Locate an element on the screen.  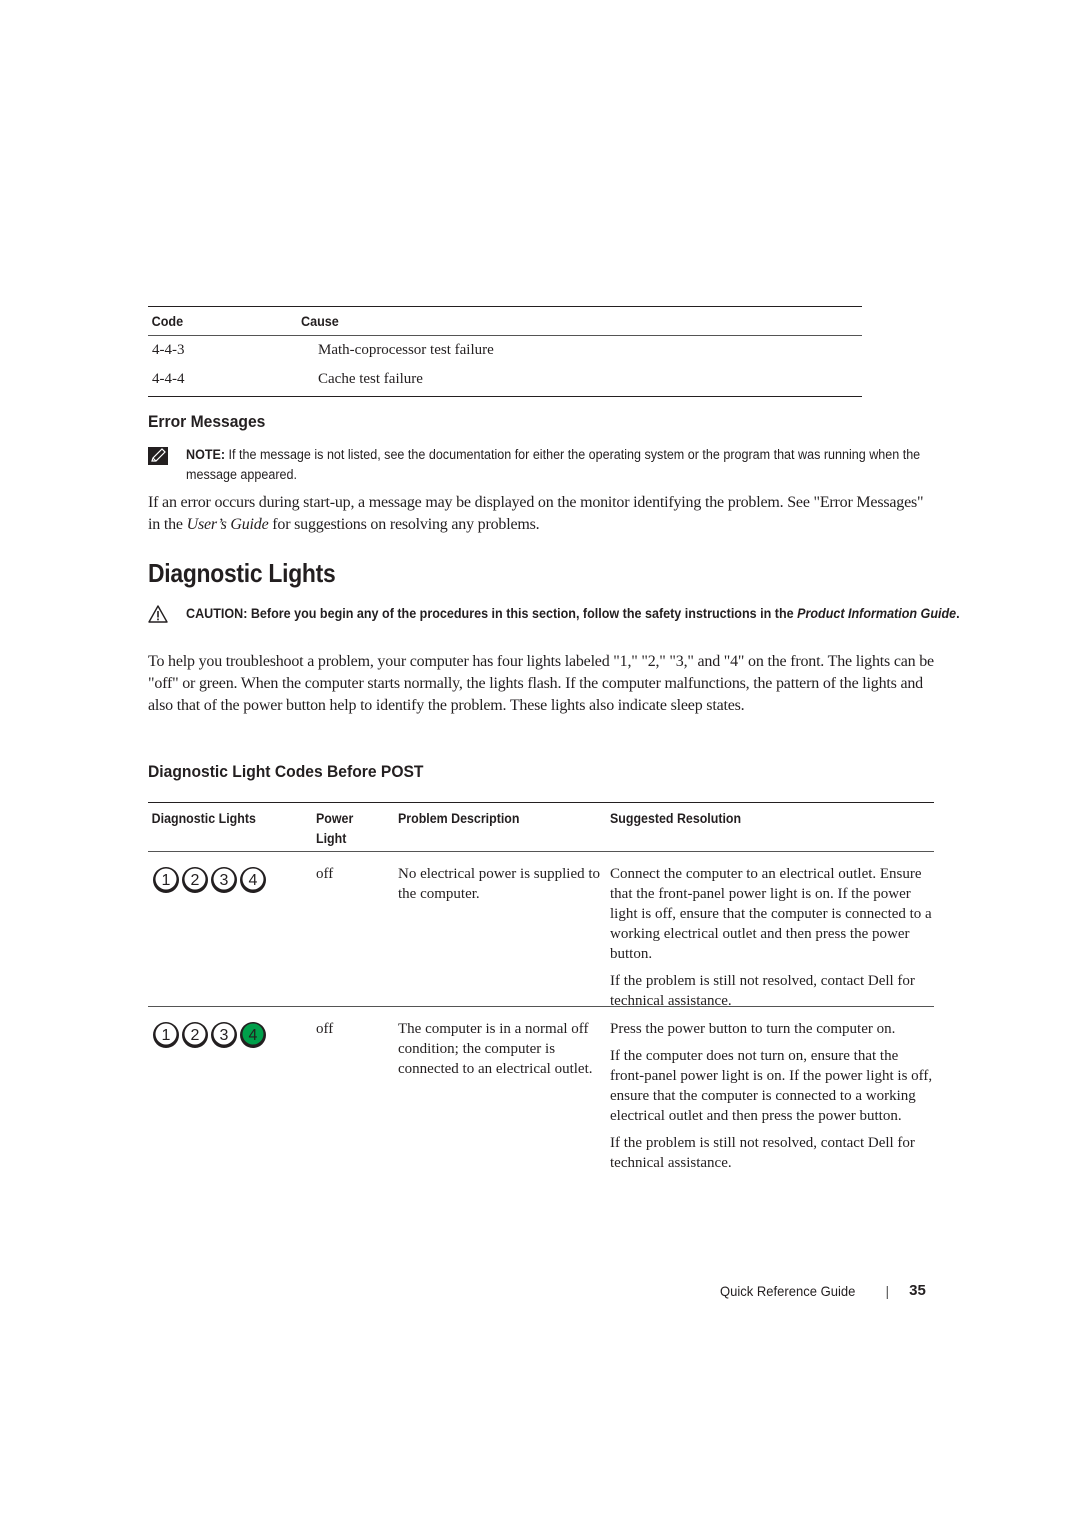
users-guide-reference: User’s Guide is located at coordinates (227, 524).